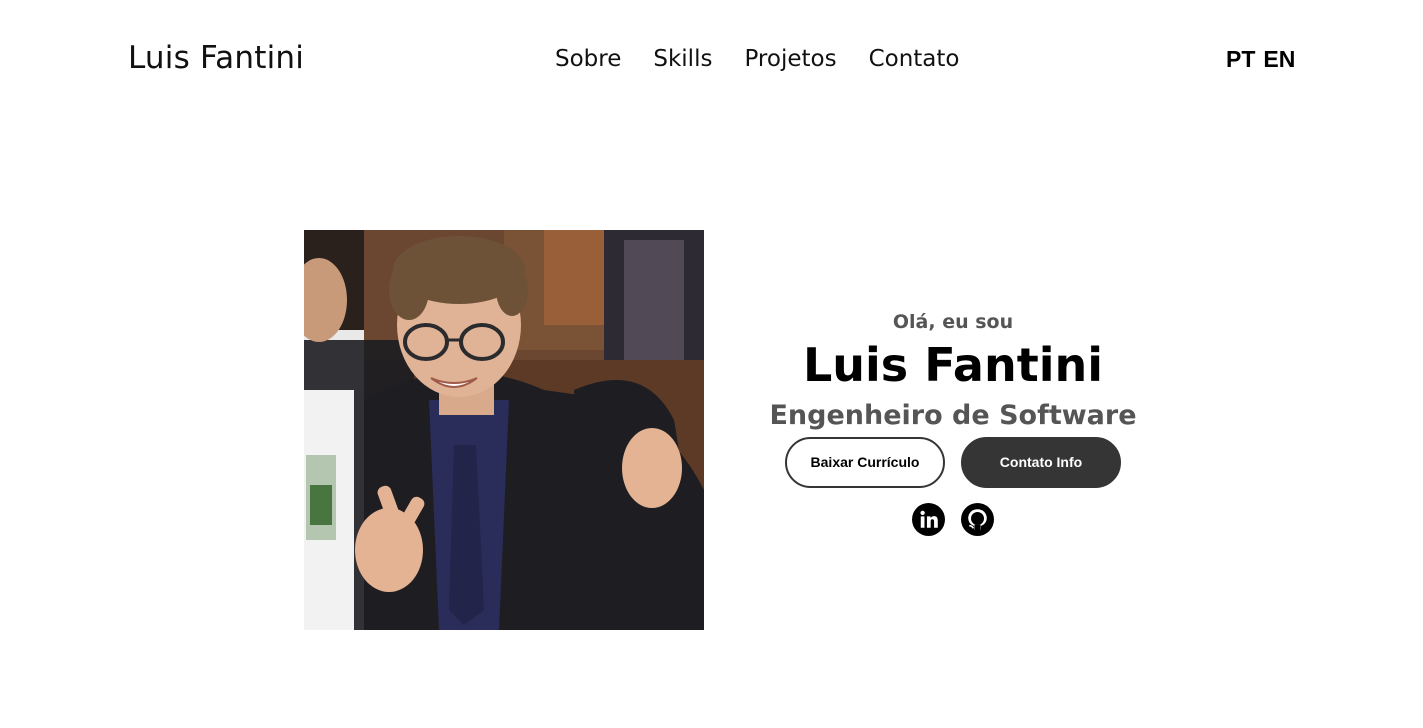 The height and width of the screenshot is (728, 1423). I want to click on social-links, so click(953, 519).